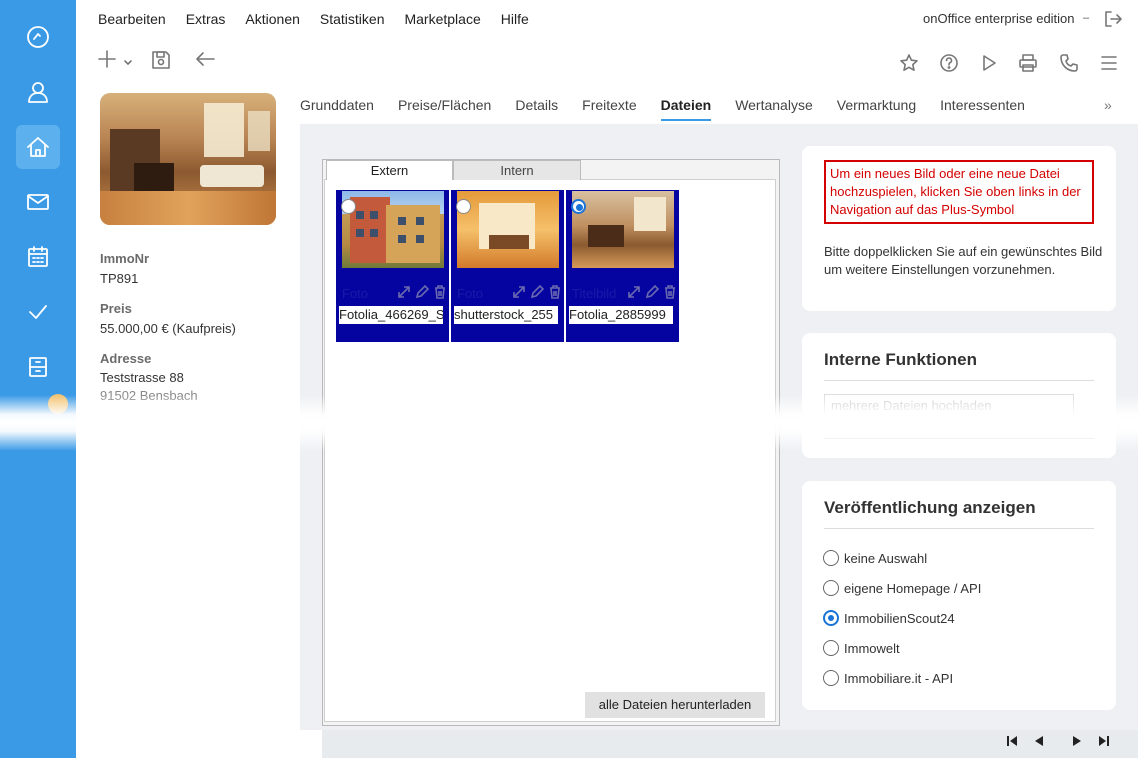 The image size is (1138, 758). Describe the element at coordinates (38, 92) in the screenshot. I see `contact-icon` at that location.